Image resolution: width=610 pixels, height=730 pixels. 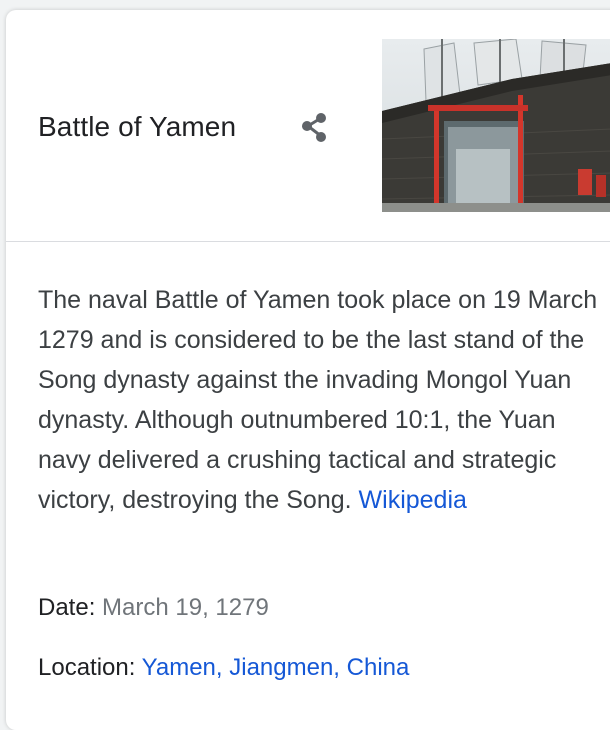 What do you see at coordinates (87, 667) in the screenshot?
I see `location-label: Location:` at bounding box center [87, 667].